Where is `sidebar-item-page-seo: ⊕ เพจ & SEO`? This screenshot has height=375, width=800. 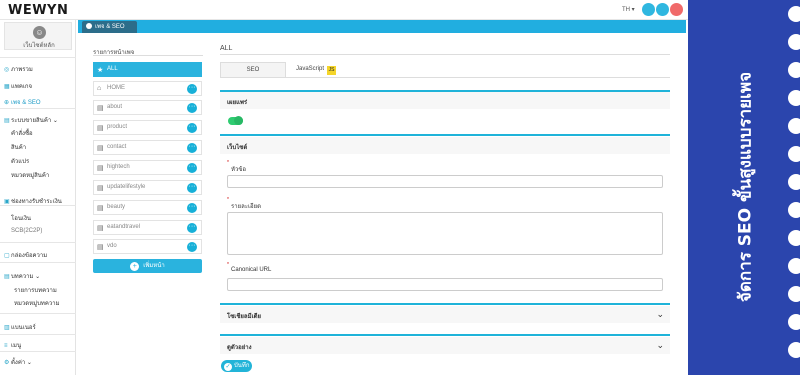
sidebar-item-page-seo: ⊕ เพจ & SEO is located at coordinates (22, 102).